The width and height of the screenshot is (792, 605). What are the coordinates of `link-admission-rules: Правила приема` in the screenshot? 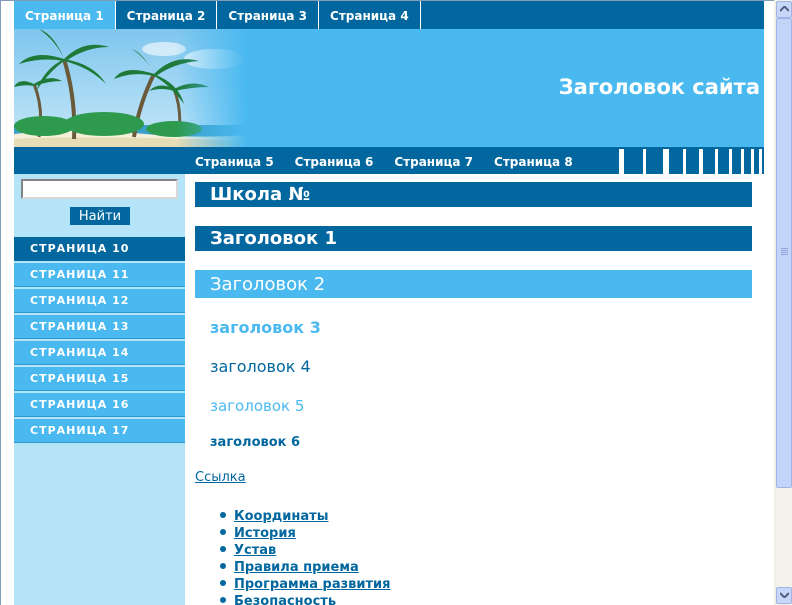 It's located at (296, 567).